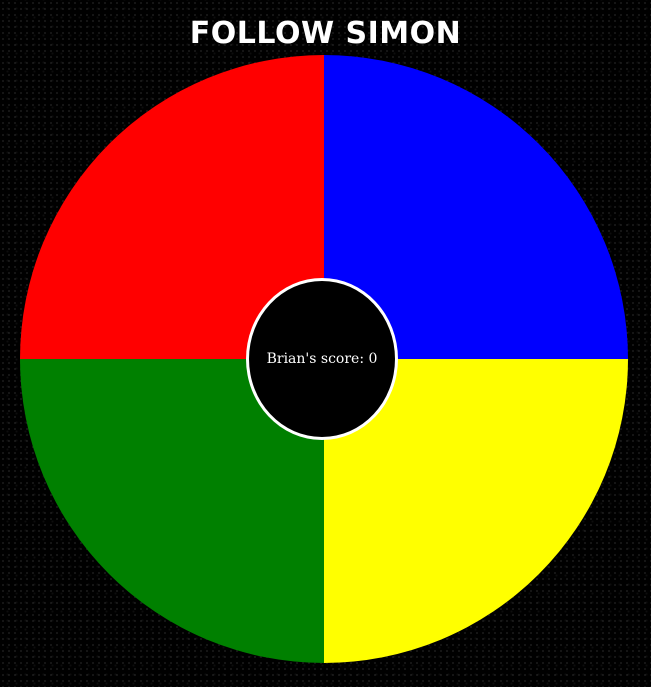 This screenshot has height=687, width=651. I want to click on center-hub: Brian's score: 0, so click(322, 359).